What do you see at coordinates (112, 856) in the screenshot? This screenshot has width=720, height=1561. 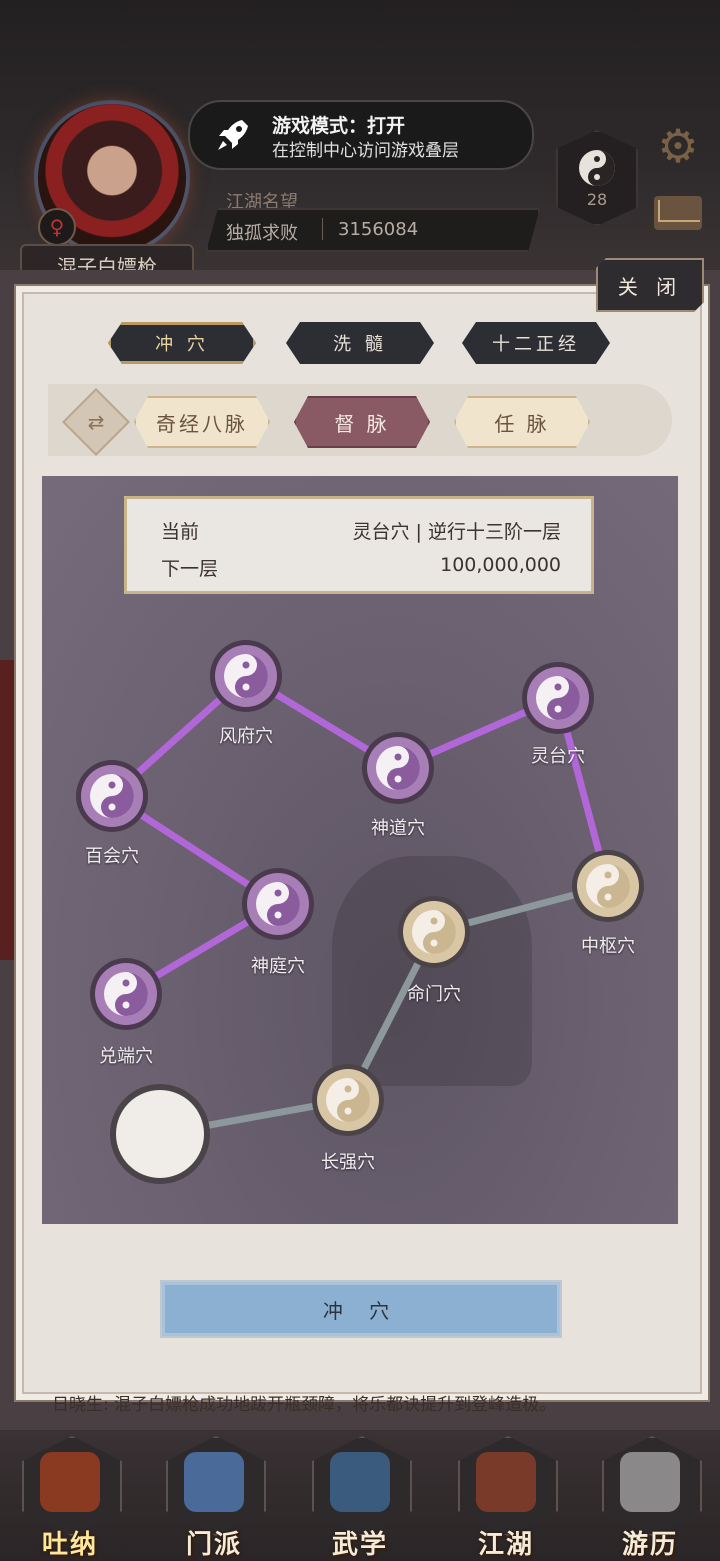 I see `label-baihui: 百会穴` at bounding box center [112, 856].